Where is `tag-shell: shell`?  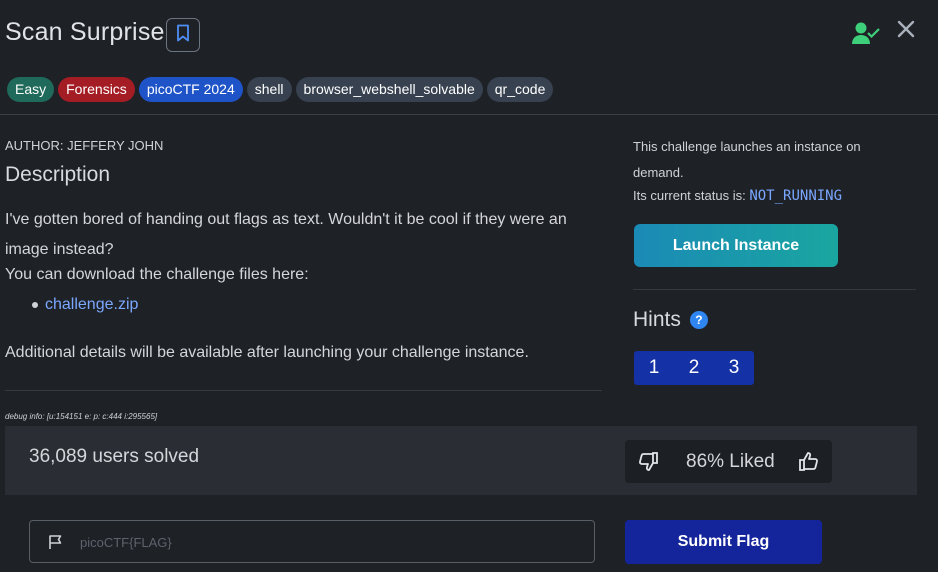 tag-shell: shell is located at coordinates (269, 89).